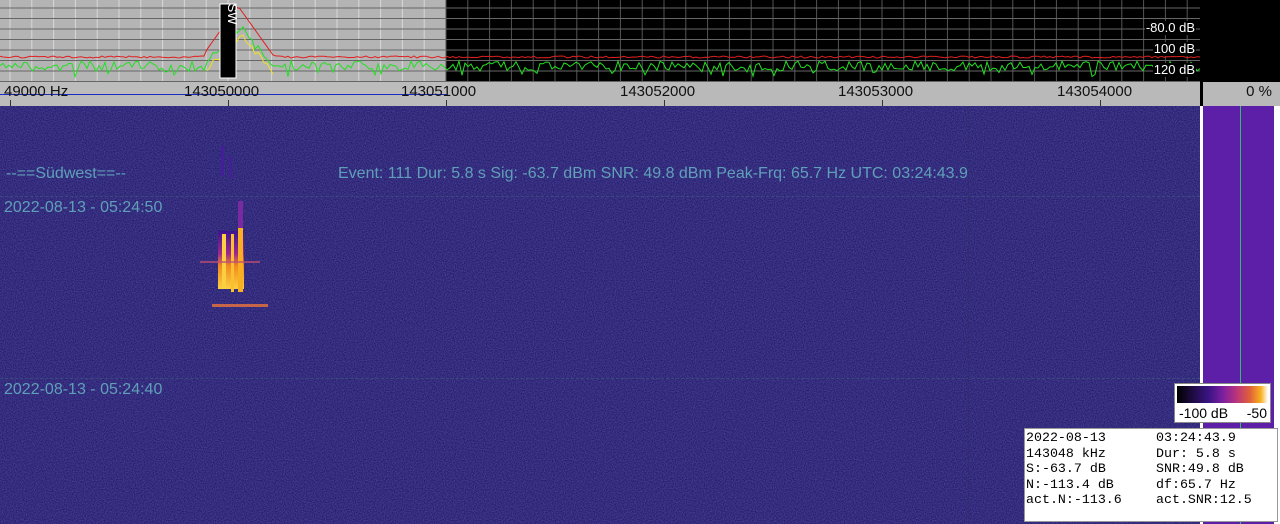  What do you see at coordinates (83, 389) in the screenshot?
I see `timestamp-label: 2022-08-13 - 05:24:40` at bounding box center [83, 389].